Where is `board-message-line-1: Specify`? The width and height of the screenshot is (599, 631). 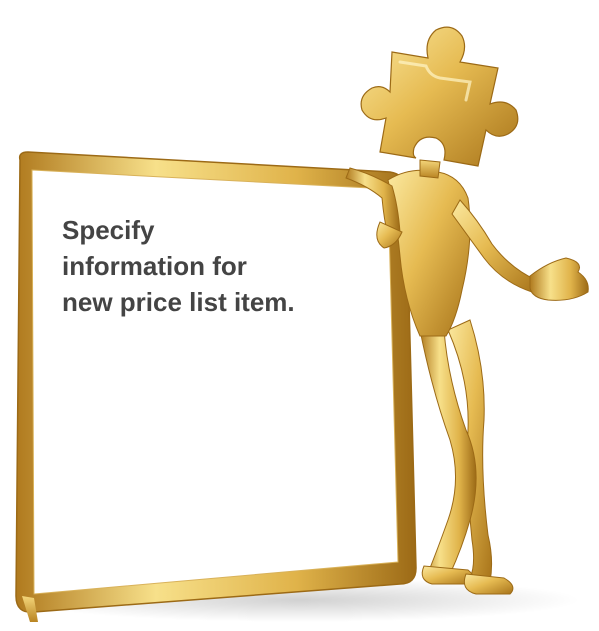 board-message-line-1: Specify is located at coordinates (108, 230).